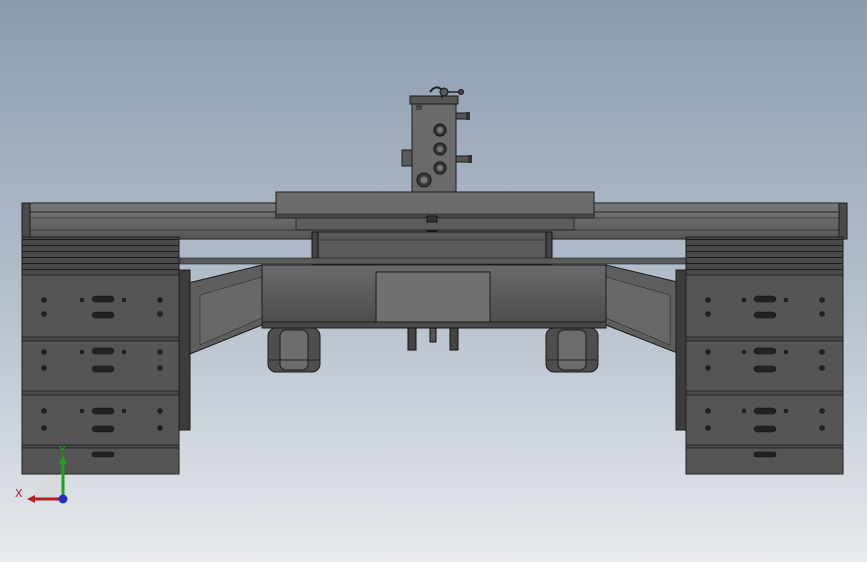 The image size is (867, 562). What do you see at coordinates (63, 499) in the screenshot?
I see `z-axis-dot` at bounding box center [63, 499].